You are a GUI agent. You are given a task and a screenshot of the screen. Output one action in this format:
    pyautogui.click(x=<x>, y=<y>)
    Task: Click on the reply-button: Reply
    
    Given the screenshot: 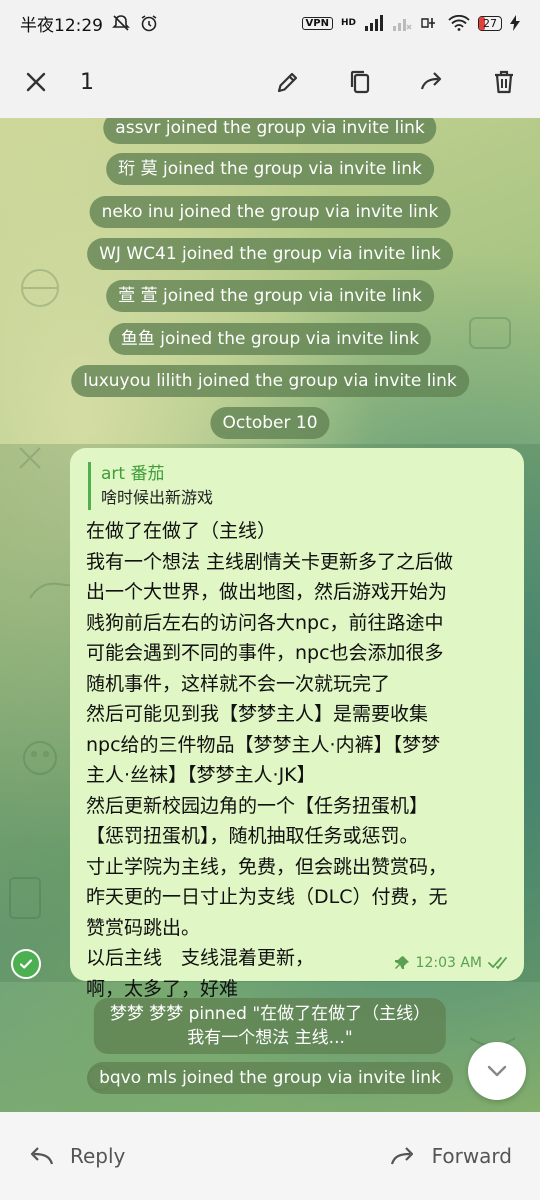 What is the action you would take?
    pyautogui.click(x=76, y=1156)
    